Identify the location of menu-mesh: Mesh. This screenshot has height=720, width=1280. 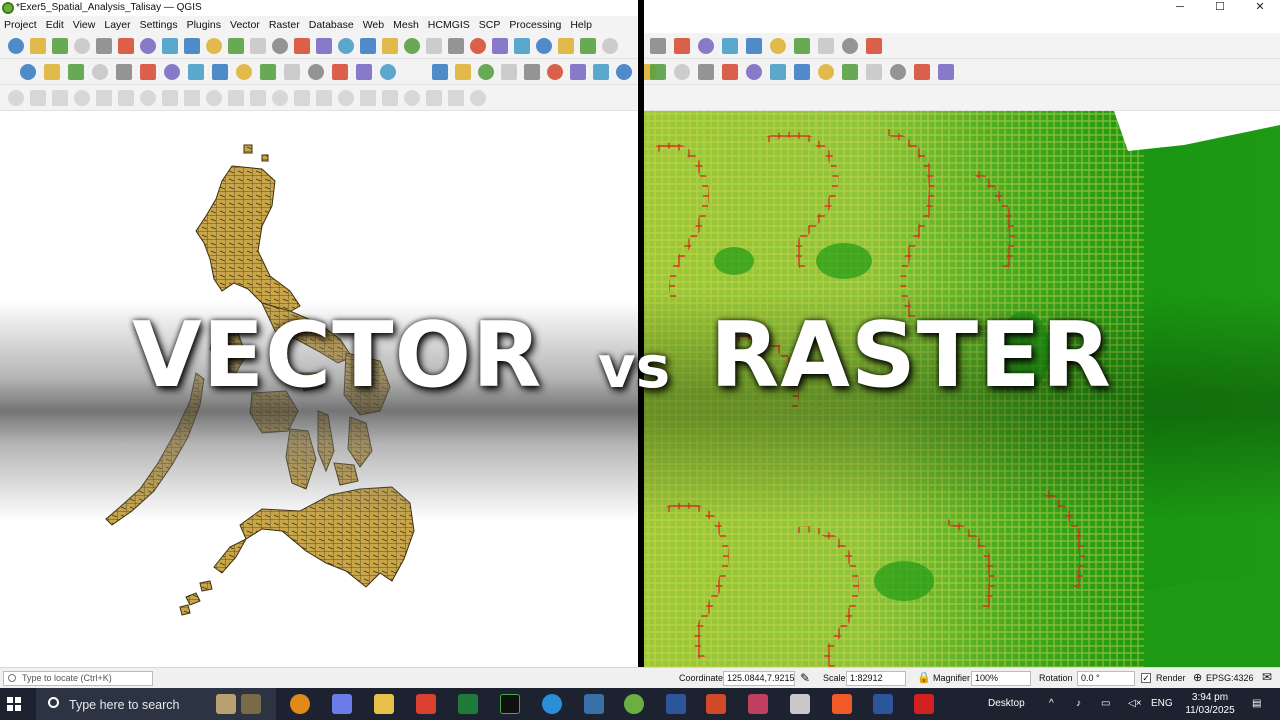
(406, 24).